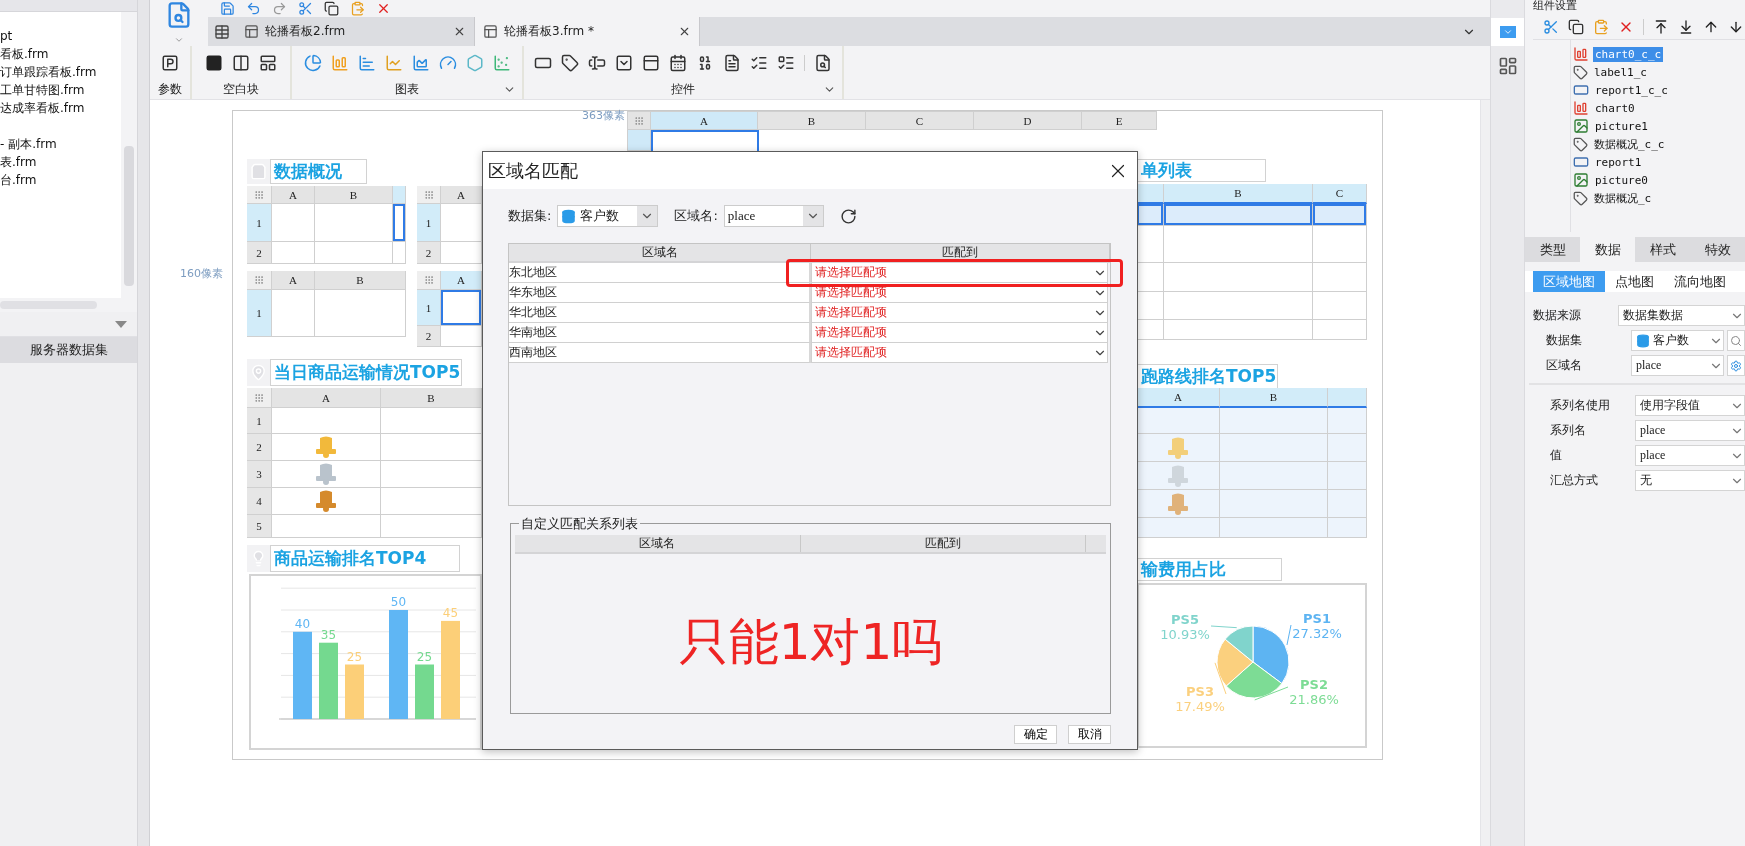  I want to click on frame-icon, so click(651, 63).